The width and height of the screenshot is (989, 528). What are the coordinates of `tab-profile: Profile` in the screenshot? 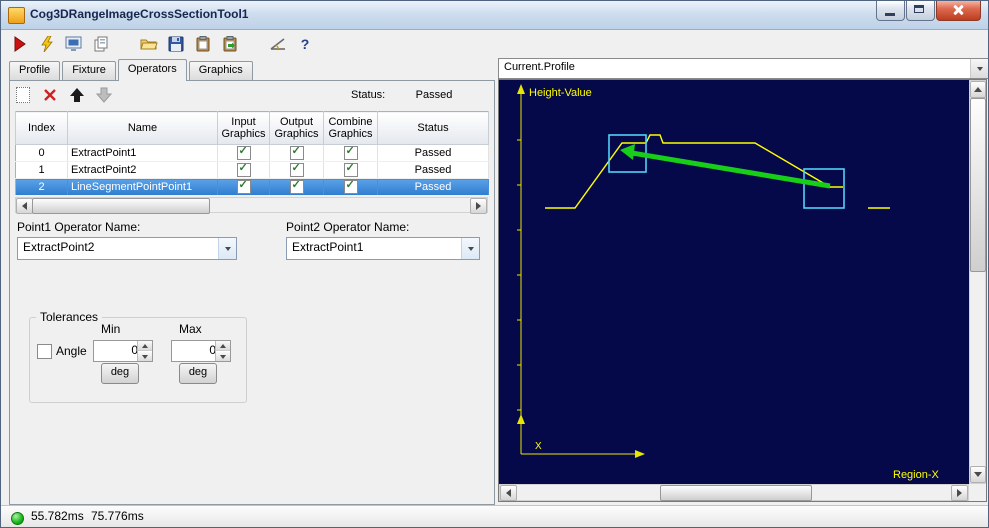 It's located at (35, 70).